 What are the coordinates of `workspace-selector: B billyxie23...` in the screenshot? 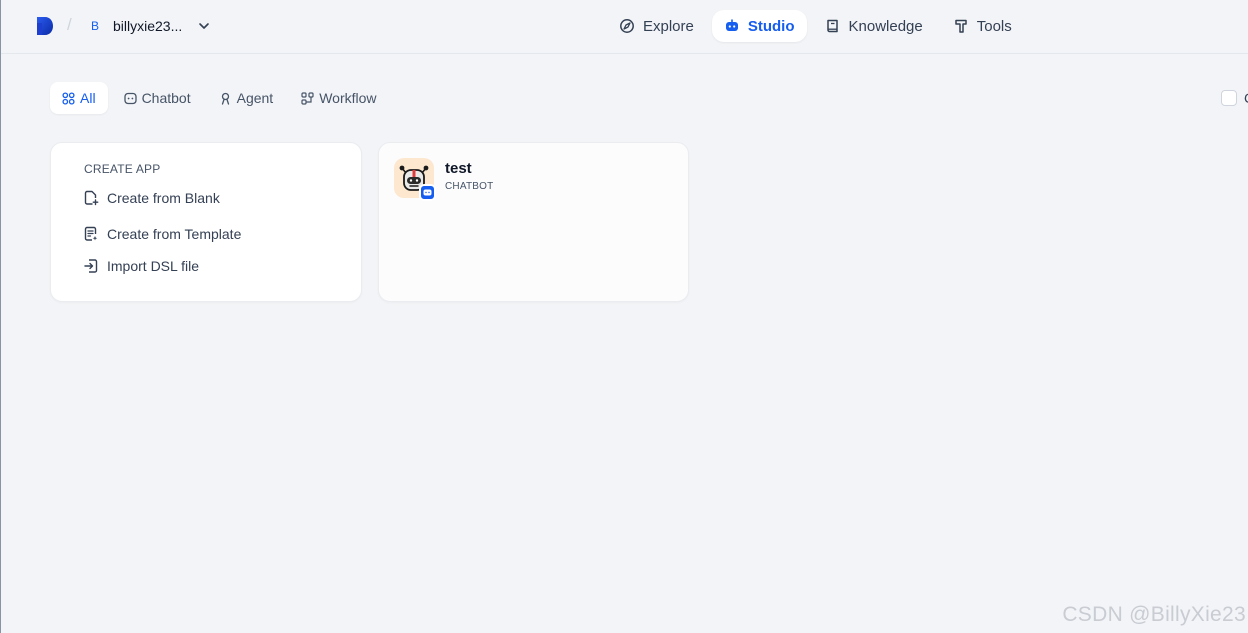 It's located at (148, 26).